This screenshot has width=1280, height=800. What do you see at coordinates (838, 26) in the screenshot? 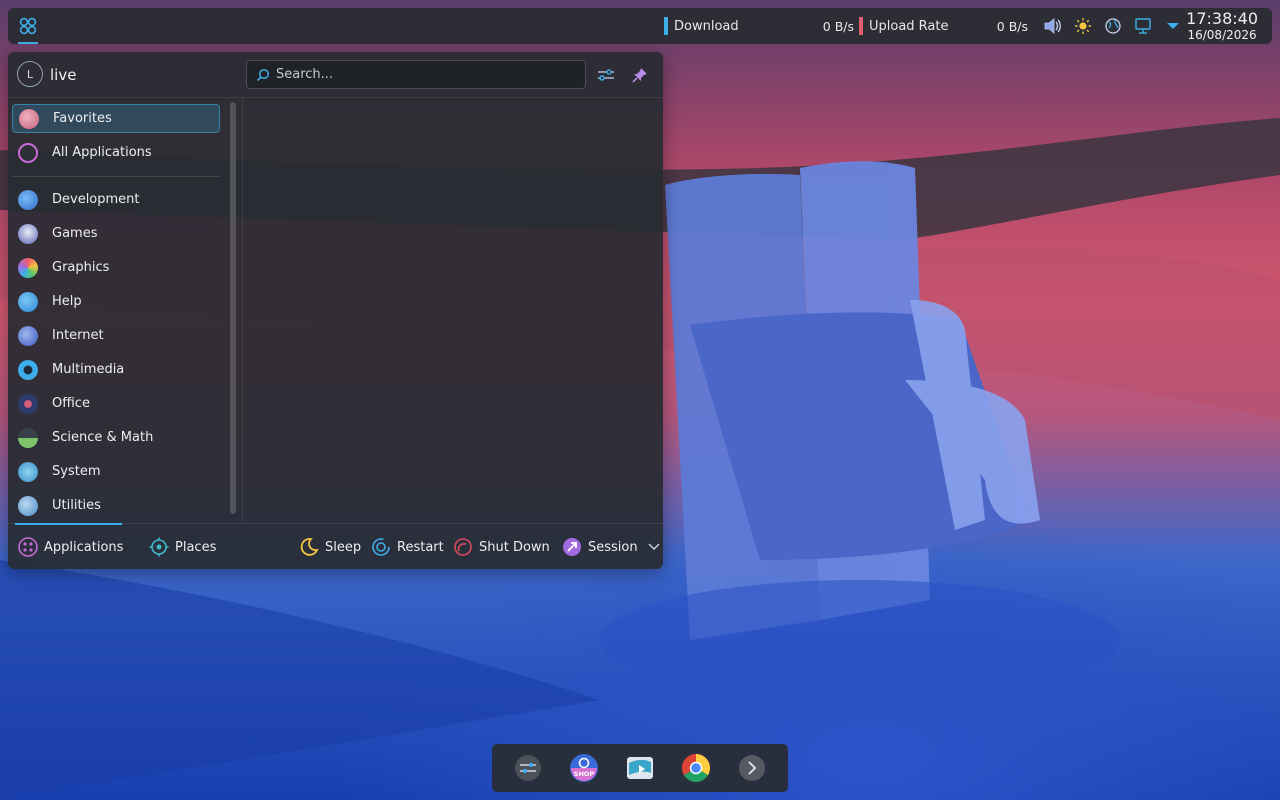
I see `download-rate: 0 B/s` at bounding box center [838, 26].